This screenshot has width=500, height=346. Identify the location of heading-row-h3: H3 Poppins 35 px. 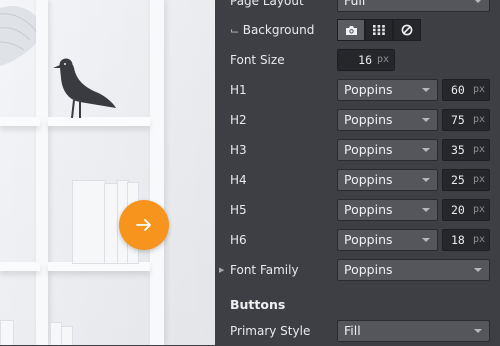
(357, 150).